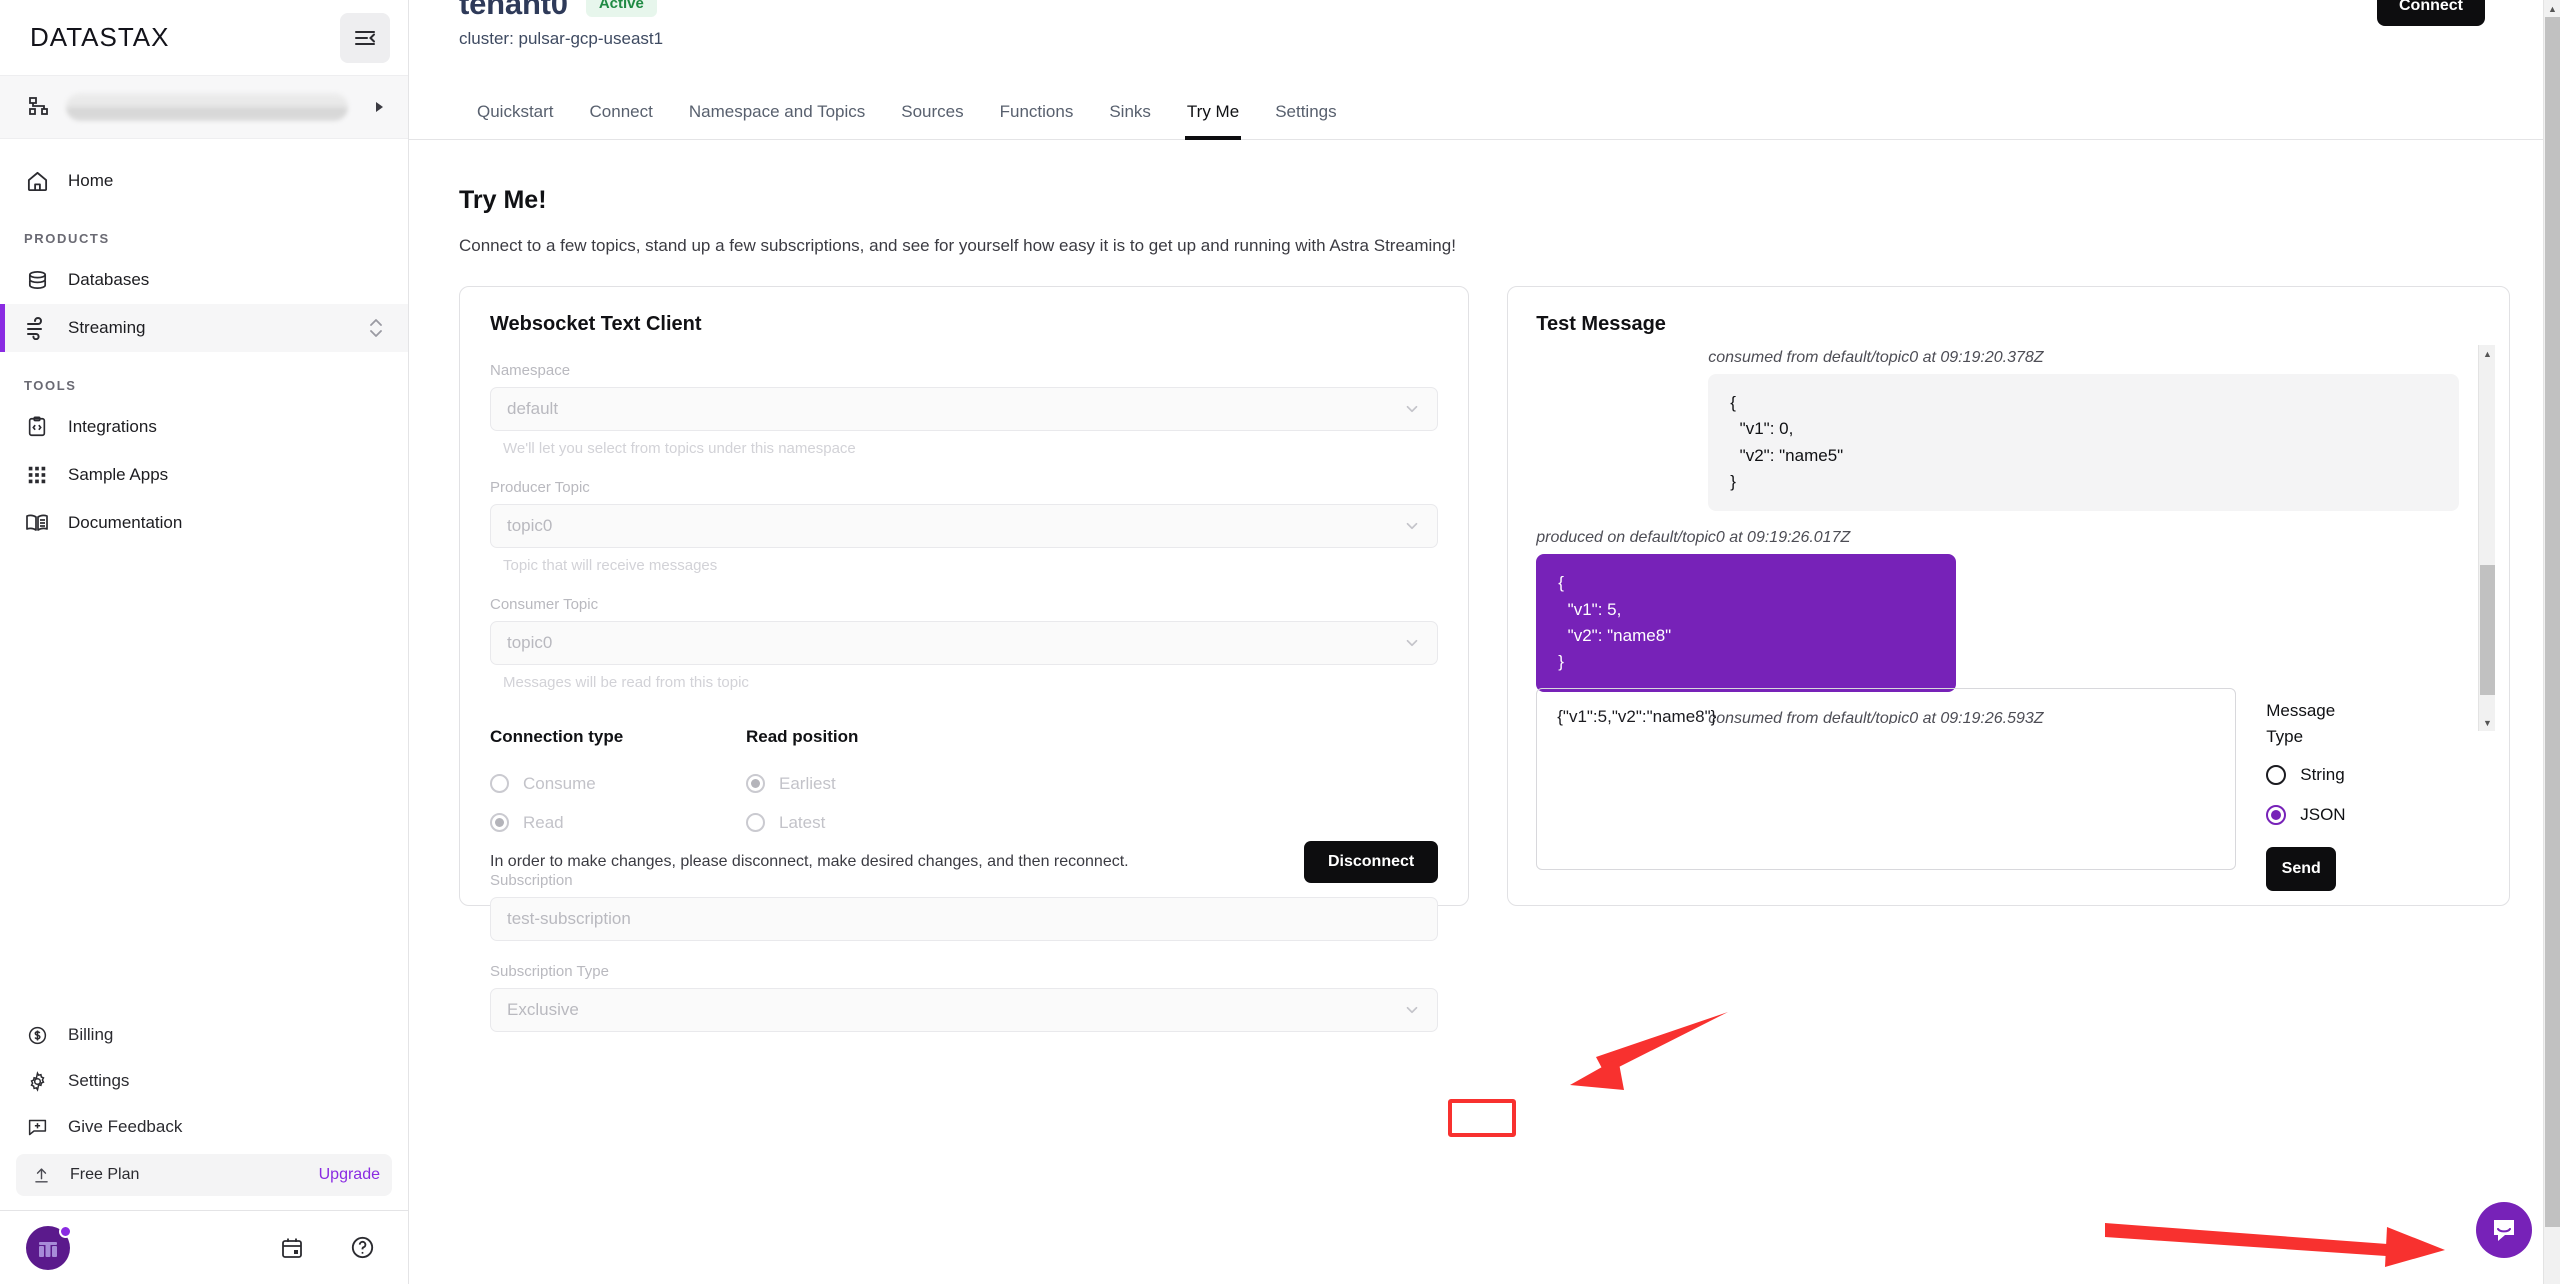  What do you see at coordinates (2322, 774) in the screenshot?
I see `radio-label: String` at bounding box center [2322, 774].